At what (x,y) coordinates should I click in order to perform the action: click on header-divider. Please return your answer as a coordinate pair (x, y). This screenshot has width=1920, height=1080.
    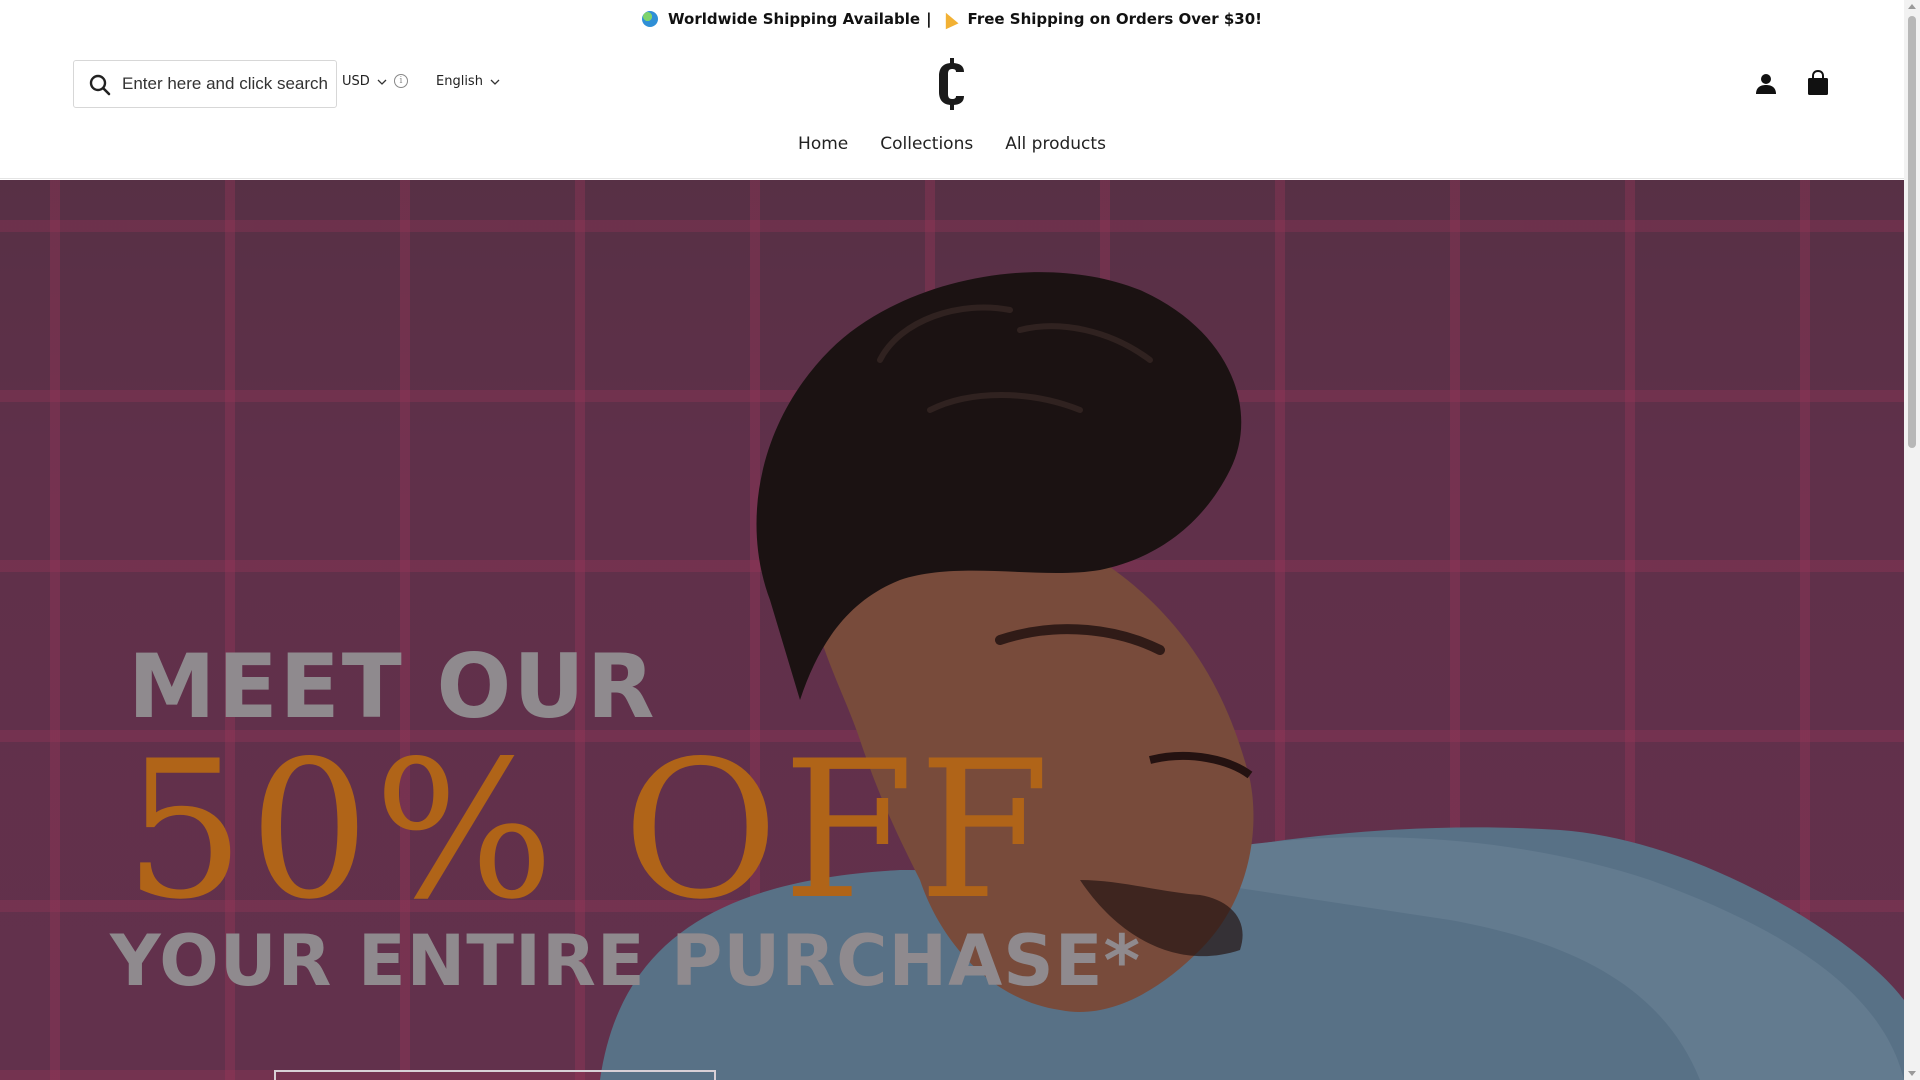
    Looking at the image, I should click on (952, 178).